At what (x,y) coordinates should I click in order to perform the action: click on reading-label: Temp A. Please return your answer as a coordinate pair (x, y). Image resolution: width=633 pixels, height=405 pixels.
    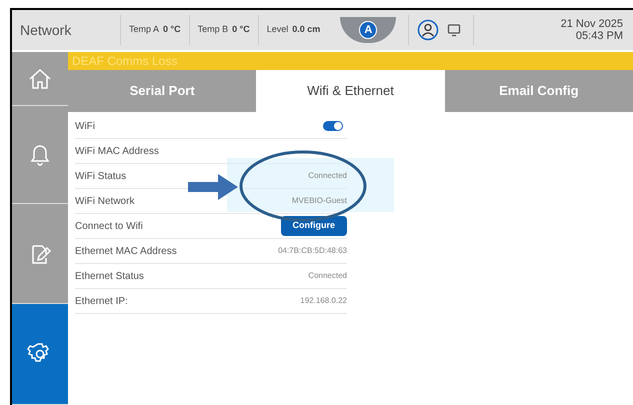
    Looking at the image, I should click on (144, 29).